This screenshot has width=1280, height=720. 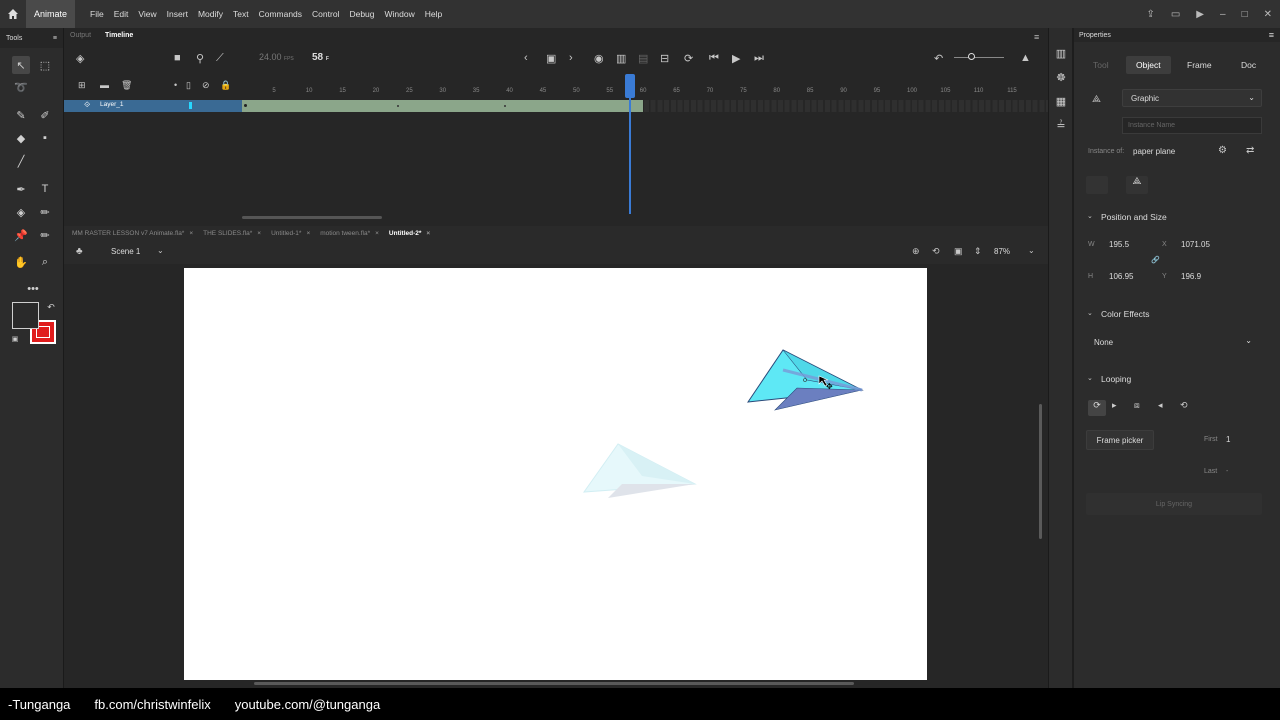 I want to click on paper-plane-instance: ✥, so click(x=806, y=382).